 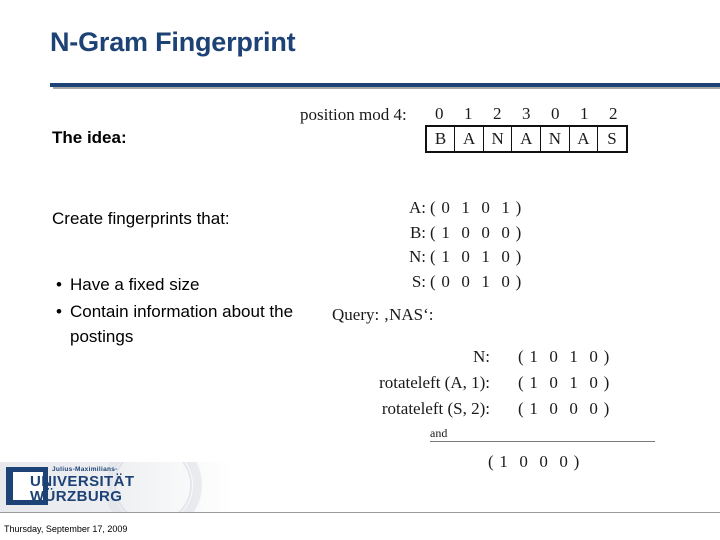 I want to click on vector-row: S: (0 0 1 0), so click(x=461, y=282).